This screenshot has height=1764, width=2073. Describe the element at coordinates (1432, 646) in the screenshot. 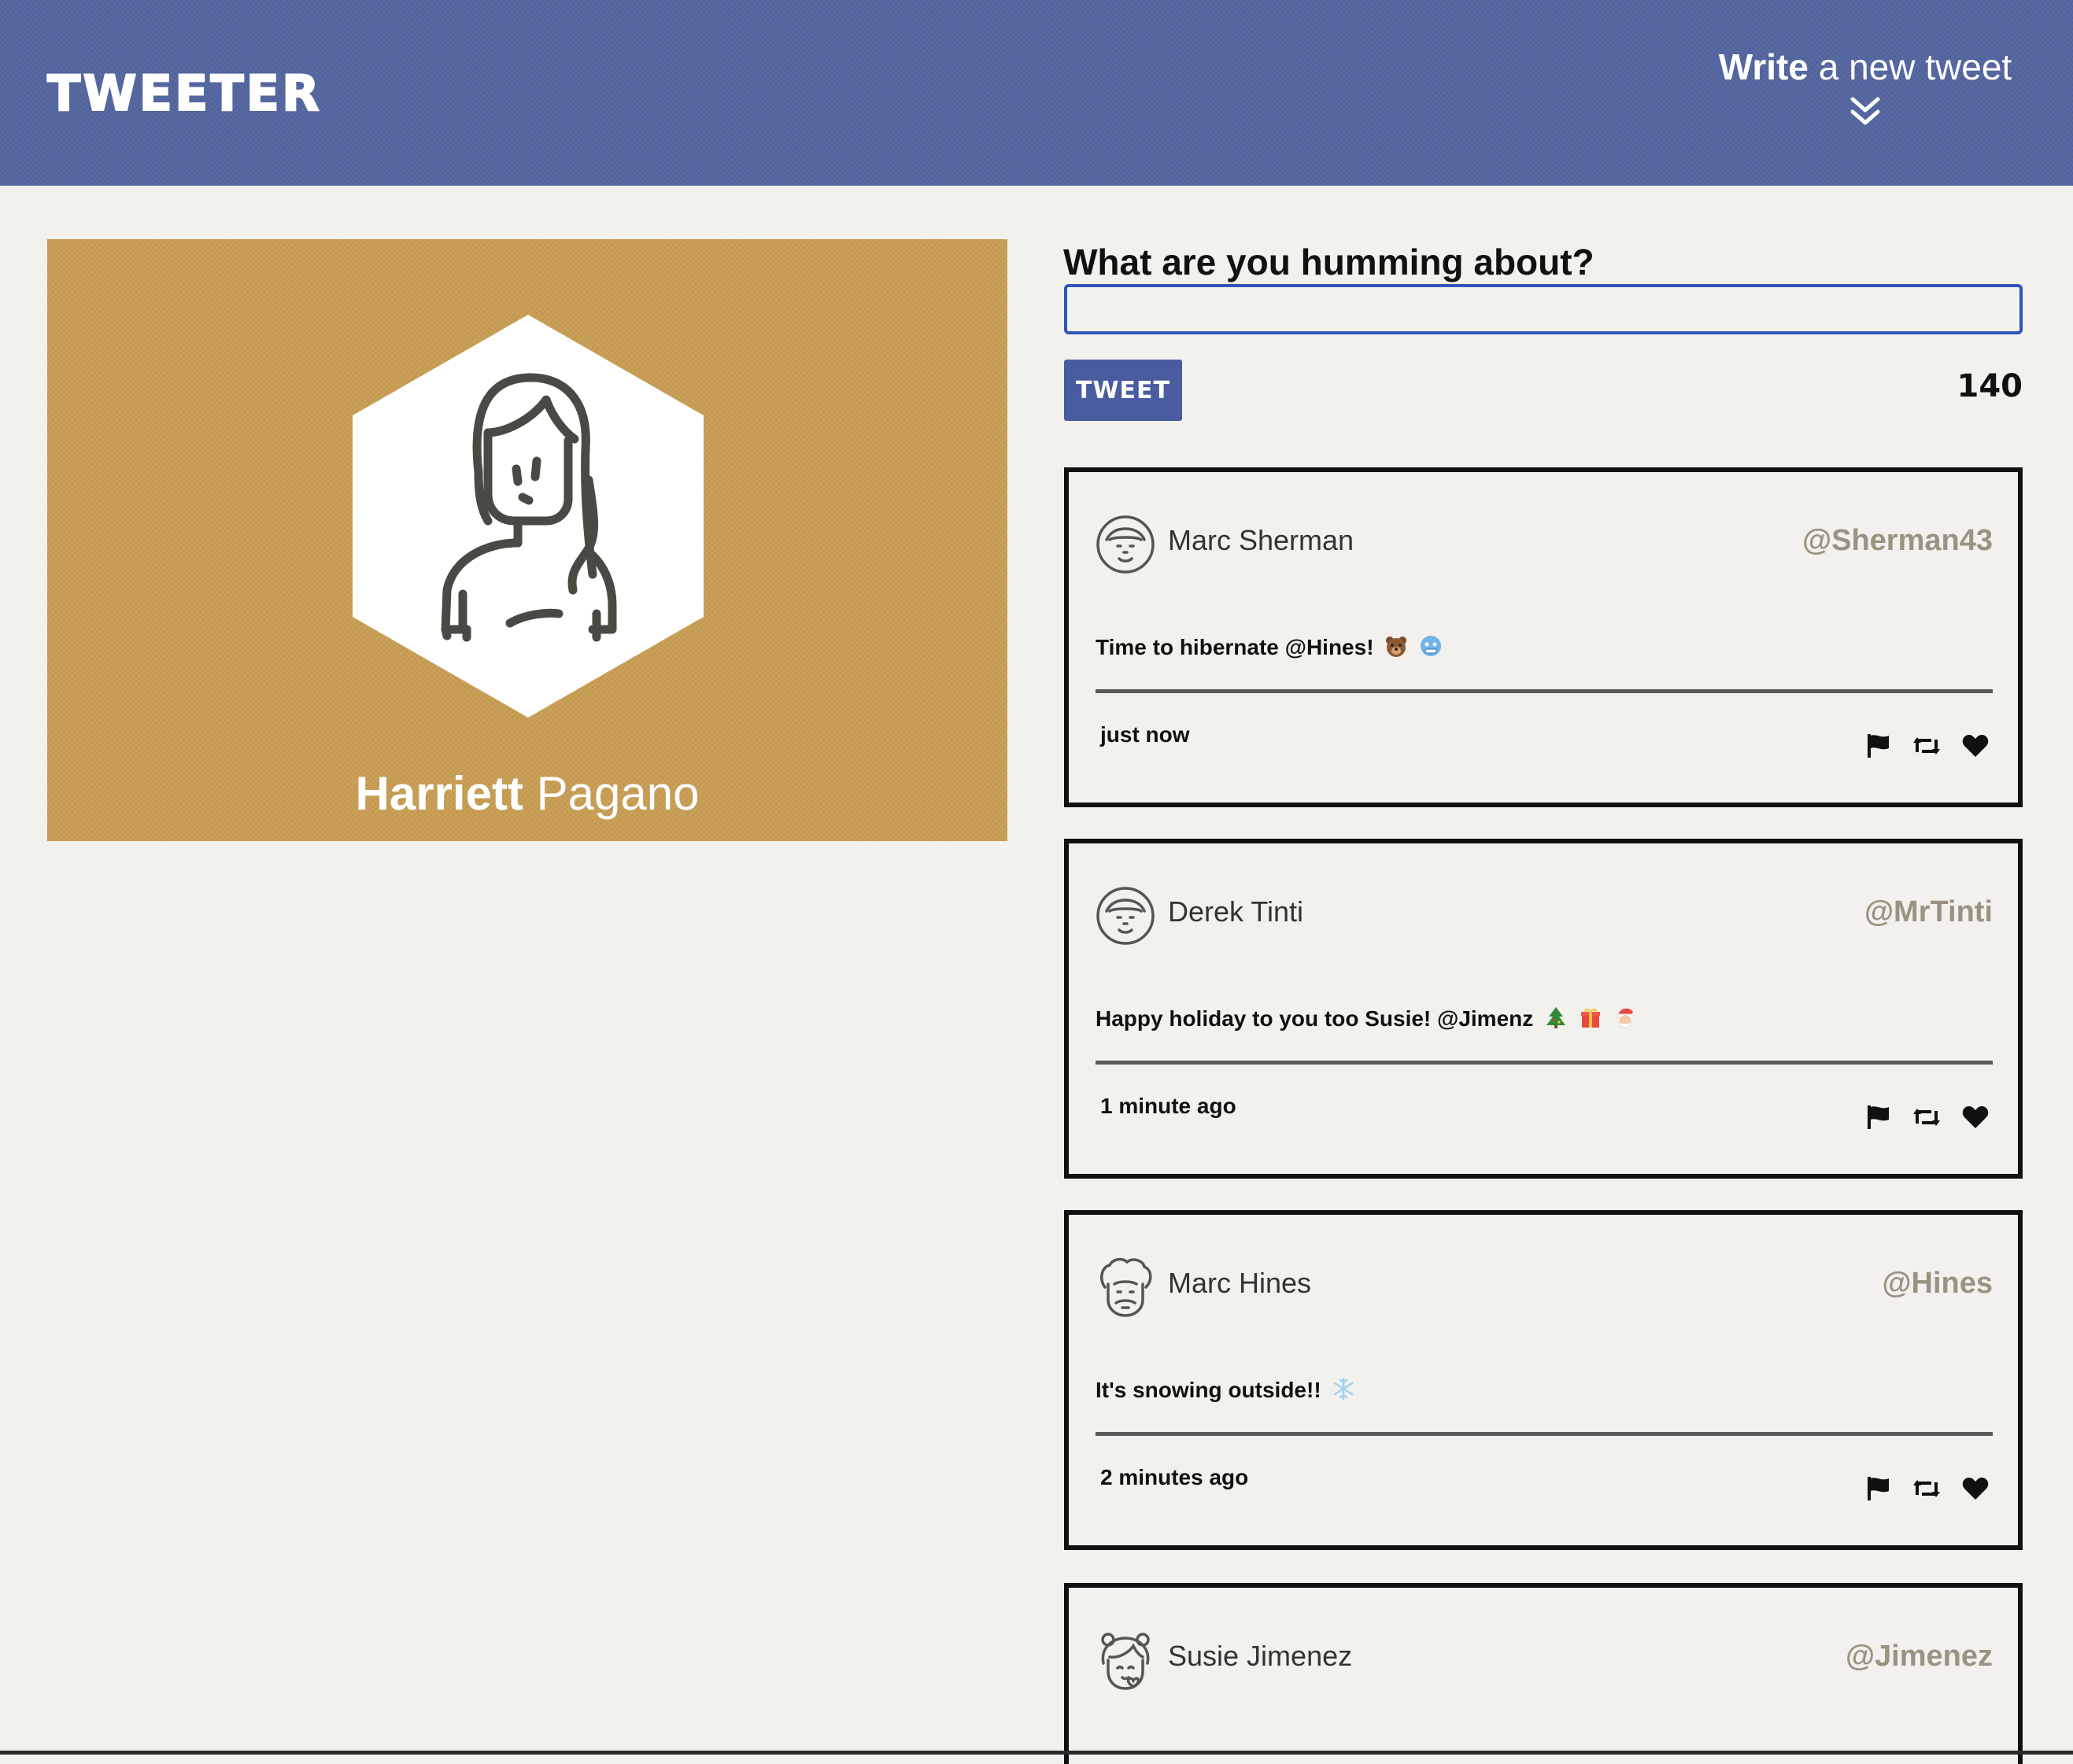

I see `cold-face-emoji-icon` at that location.